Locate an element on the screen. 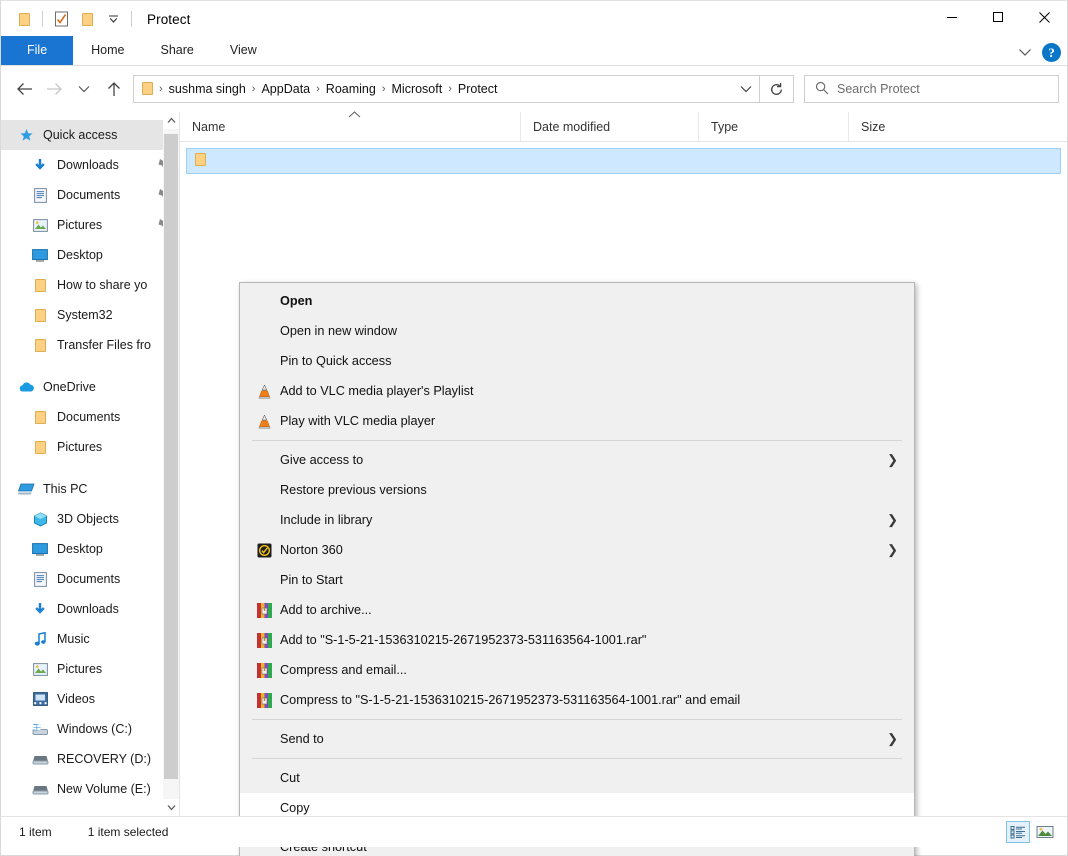  star-pin-icon is located at coordinates (26, 135).